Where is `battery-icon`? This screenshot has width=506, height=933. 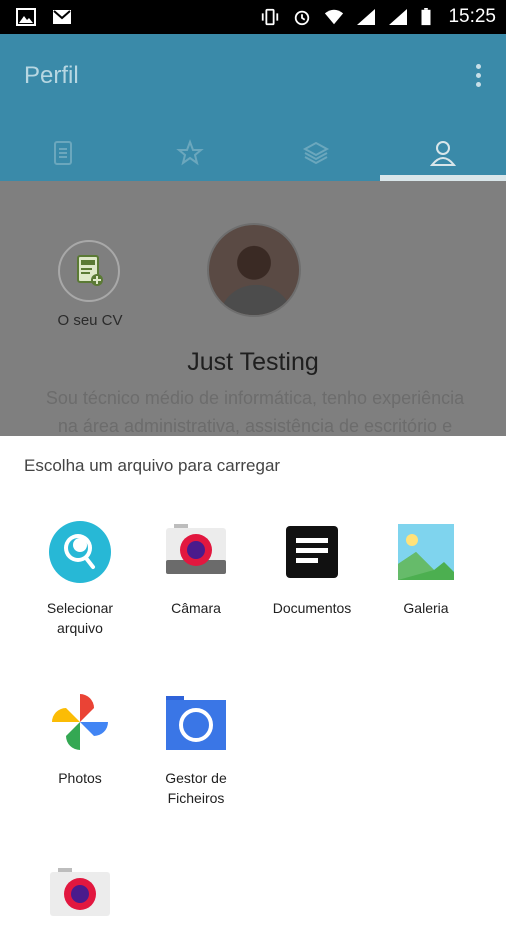
battery-icon is located at coordinates (426, 17).